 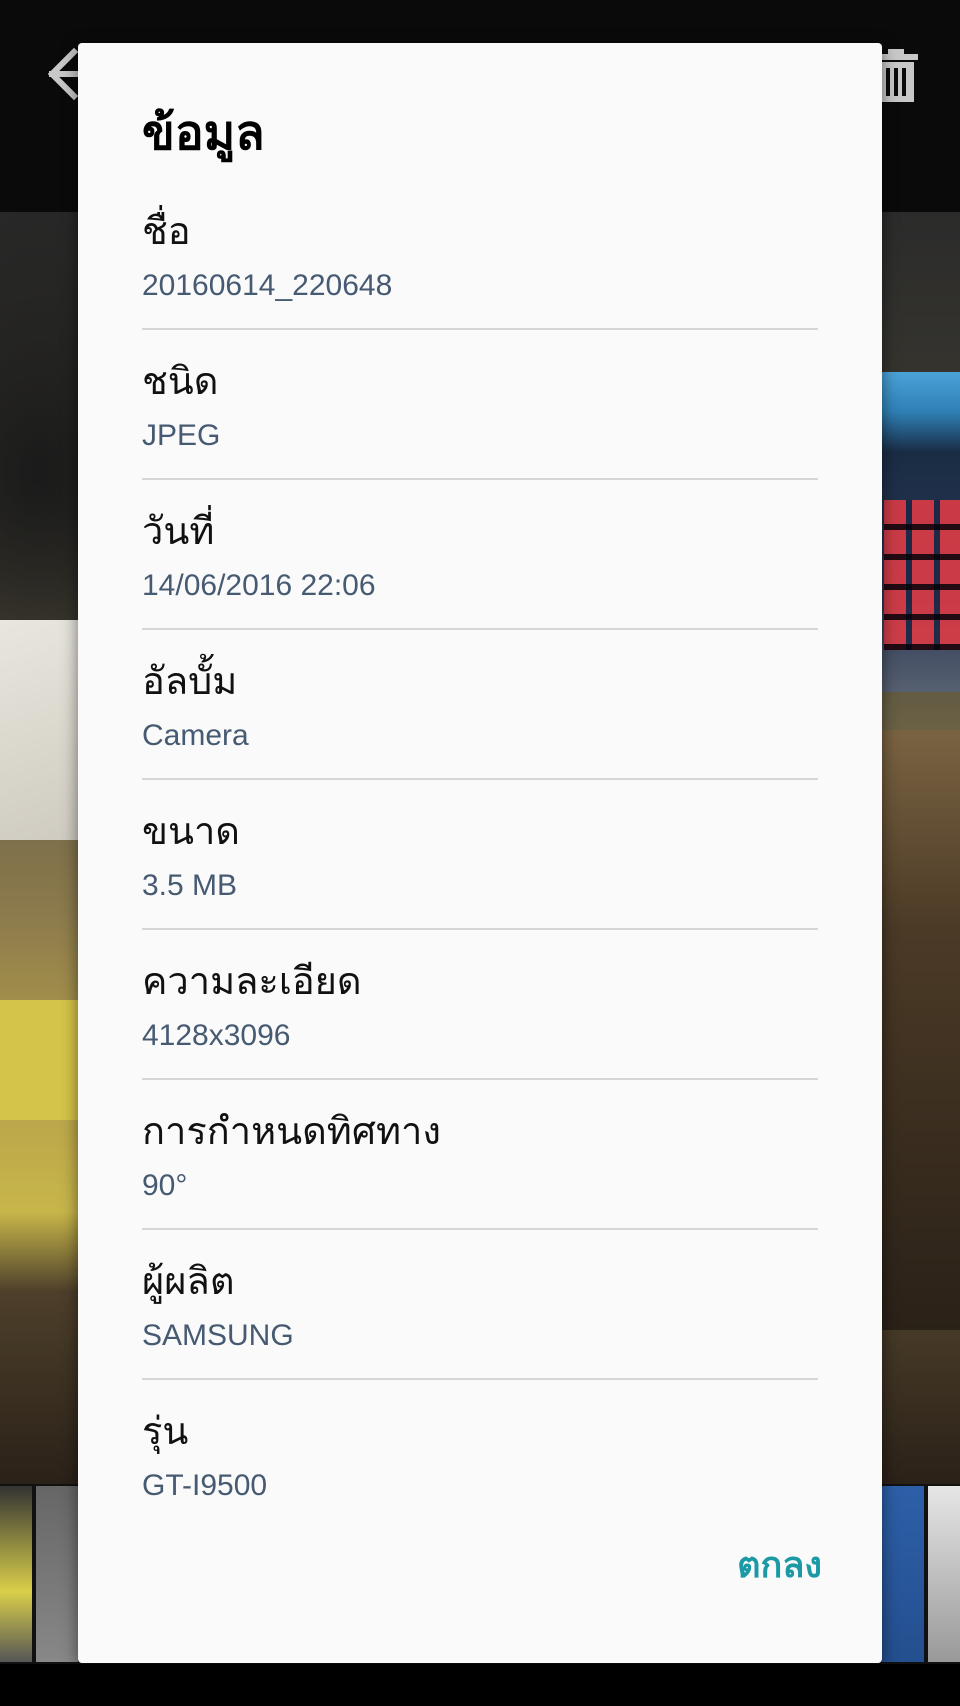 What do you see at coordinates (195, 735) in the screenshot?
I see `detail-value: Camera` at bounding box center [195, 735].